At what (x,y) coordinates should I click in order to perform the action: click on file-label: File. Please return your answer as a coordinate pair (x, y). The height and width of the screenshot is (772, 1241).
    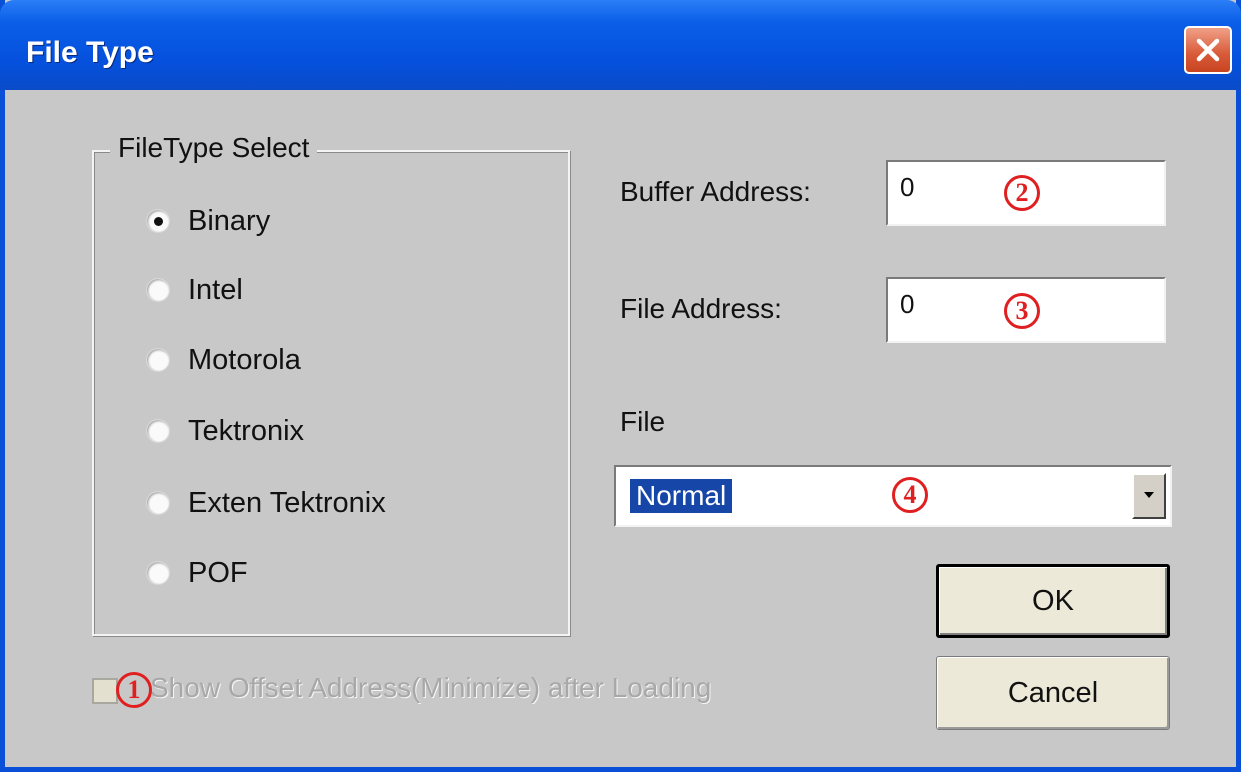
    Looking at the image, I should click on (643, 421).